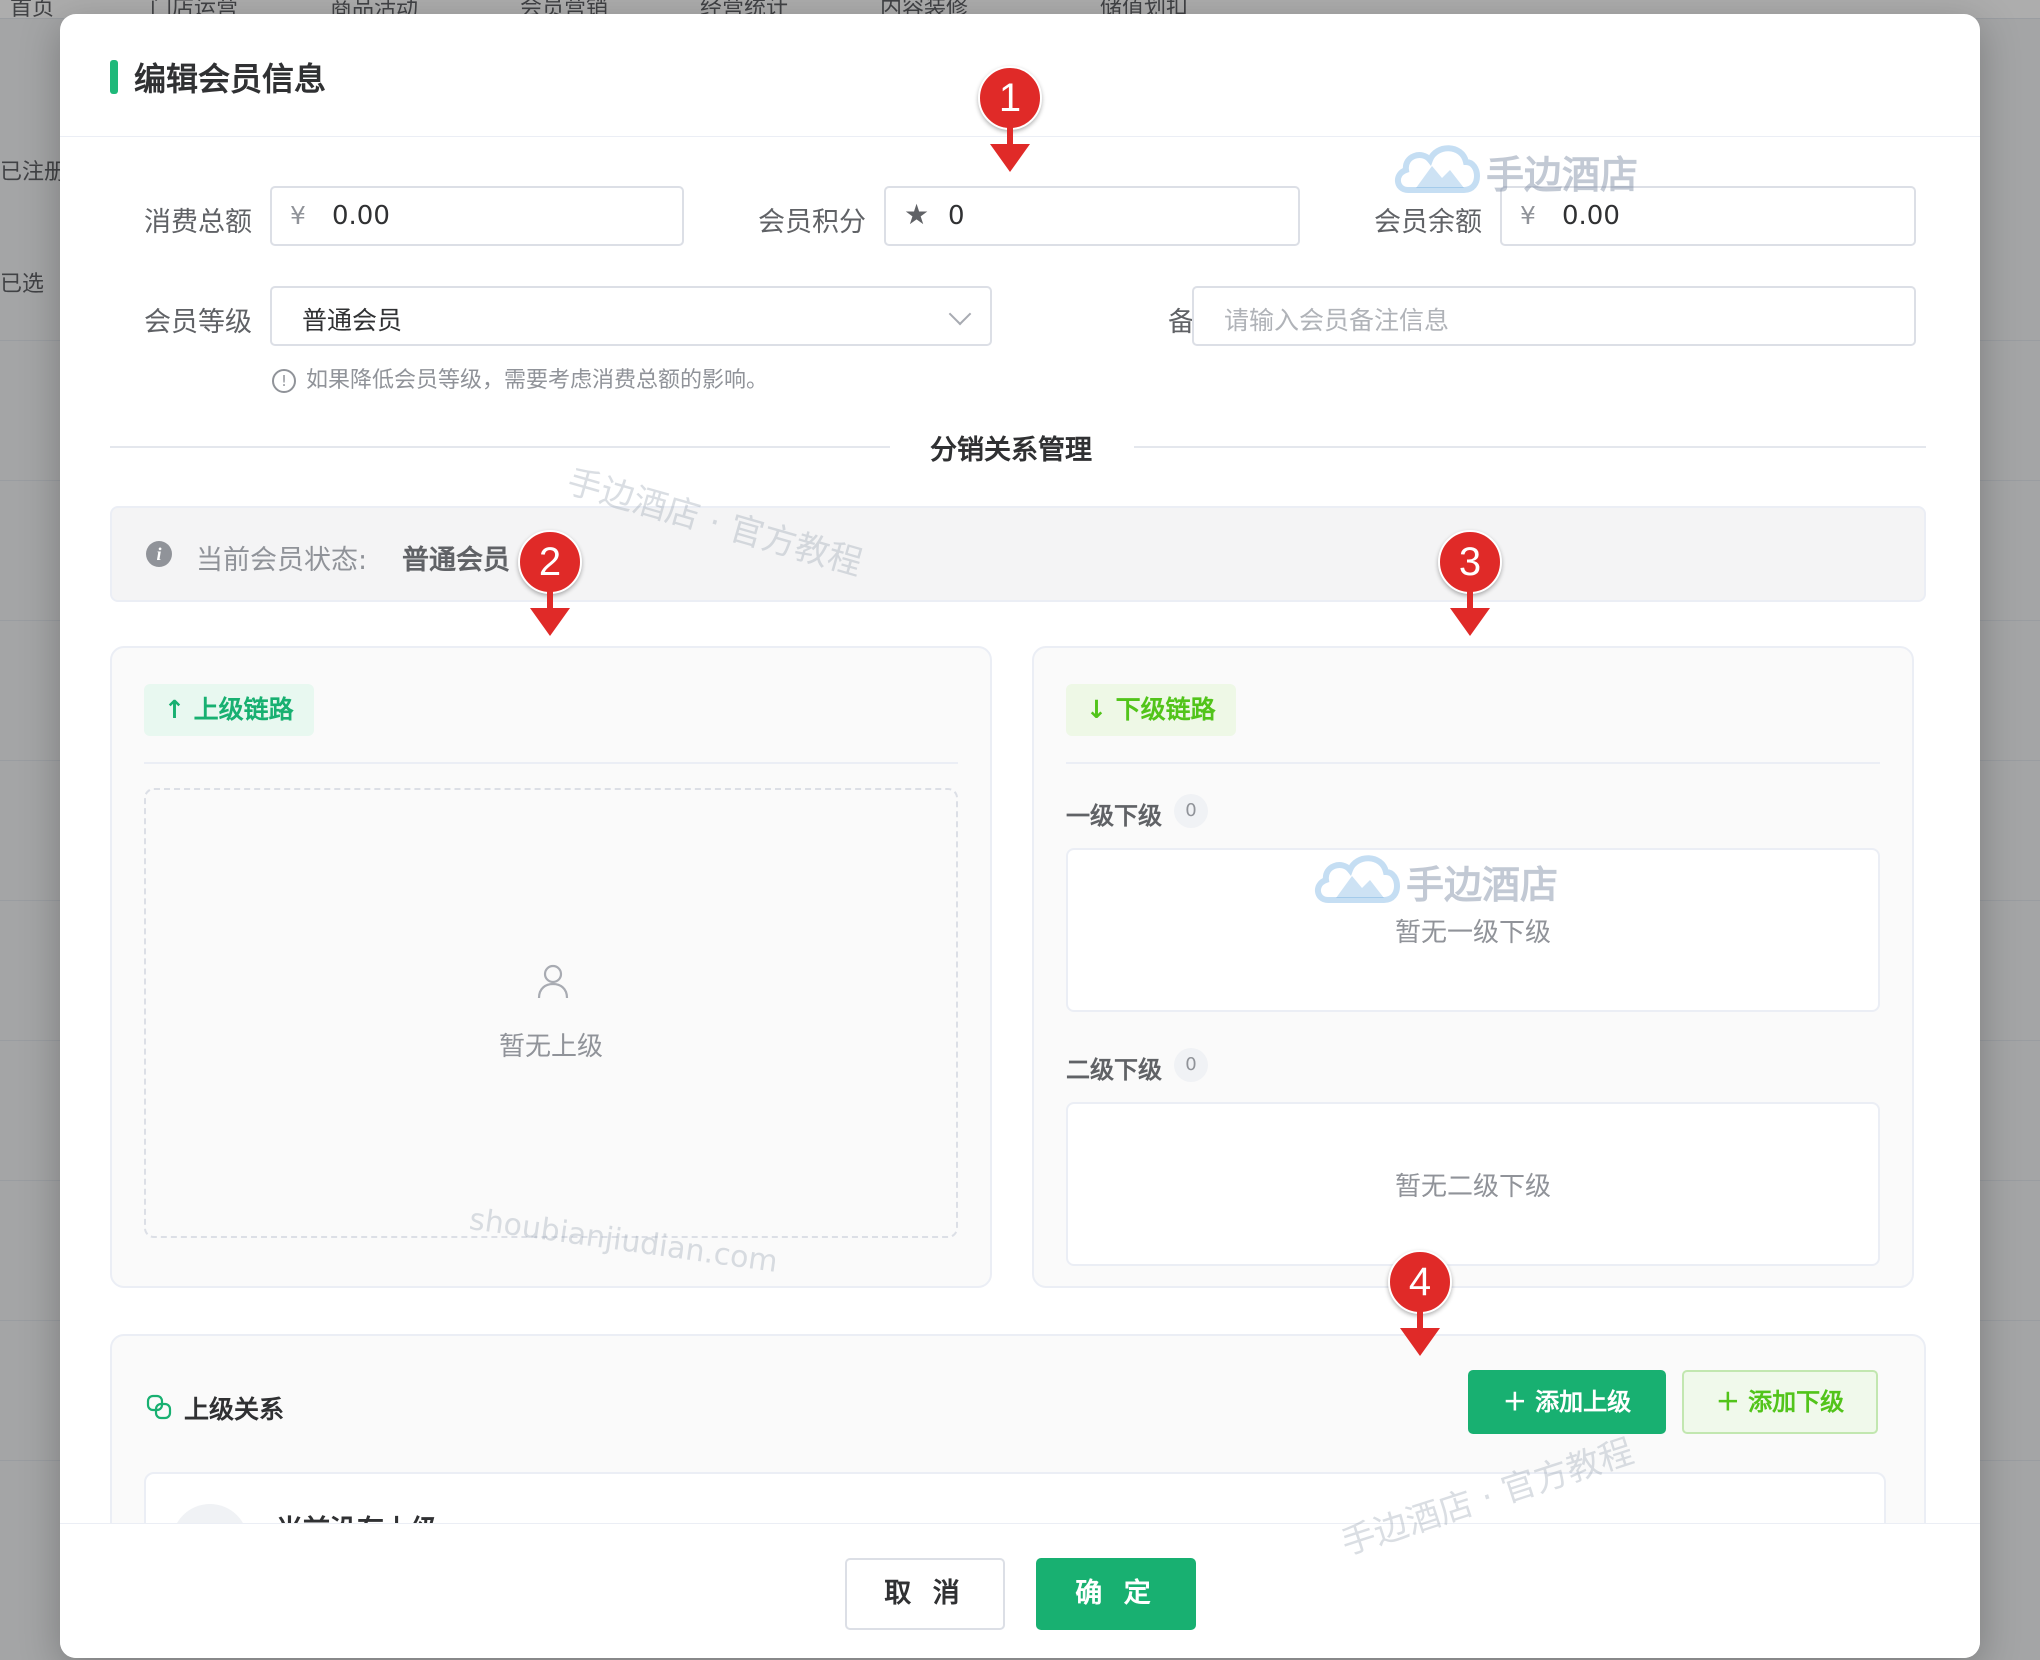 The width and height of the screenshot is (2040, 1660). I want to click on total-spend-value: 0.00, so click(361, 216).